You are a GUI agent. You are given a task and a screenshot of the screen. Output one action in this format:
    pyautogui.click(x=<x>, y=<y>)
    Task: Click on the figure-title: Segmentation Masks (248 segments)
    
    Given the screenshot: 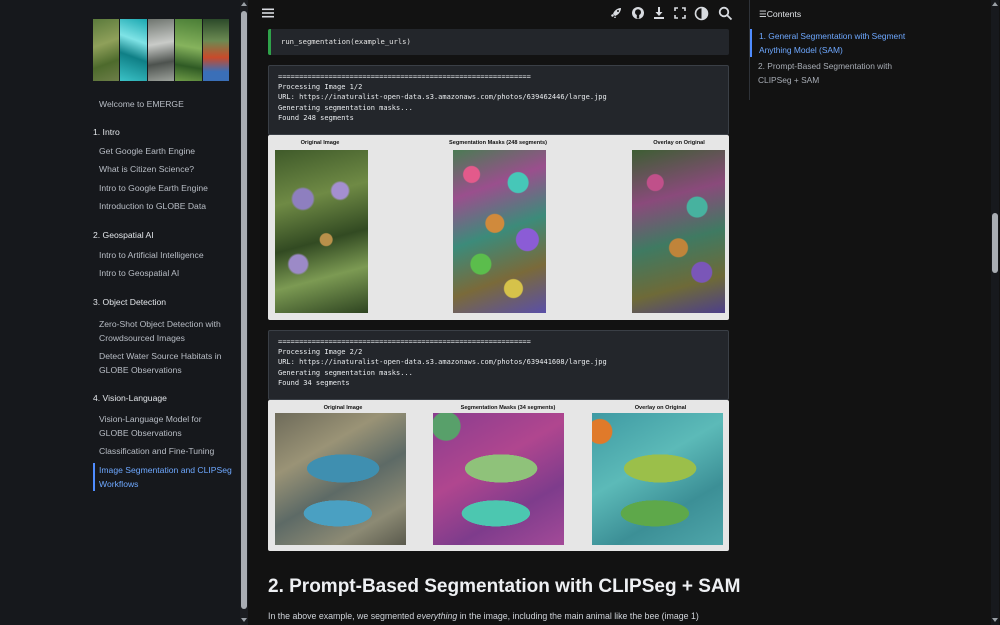 What is the action you would take?
    pyautogui.click(x=498, y=143)
    